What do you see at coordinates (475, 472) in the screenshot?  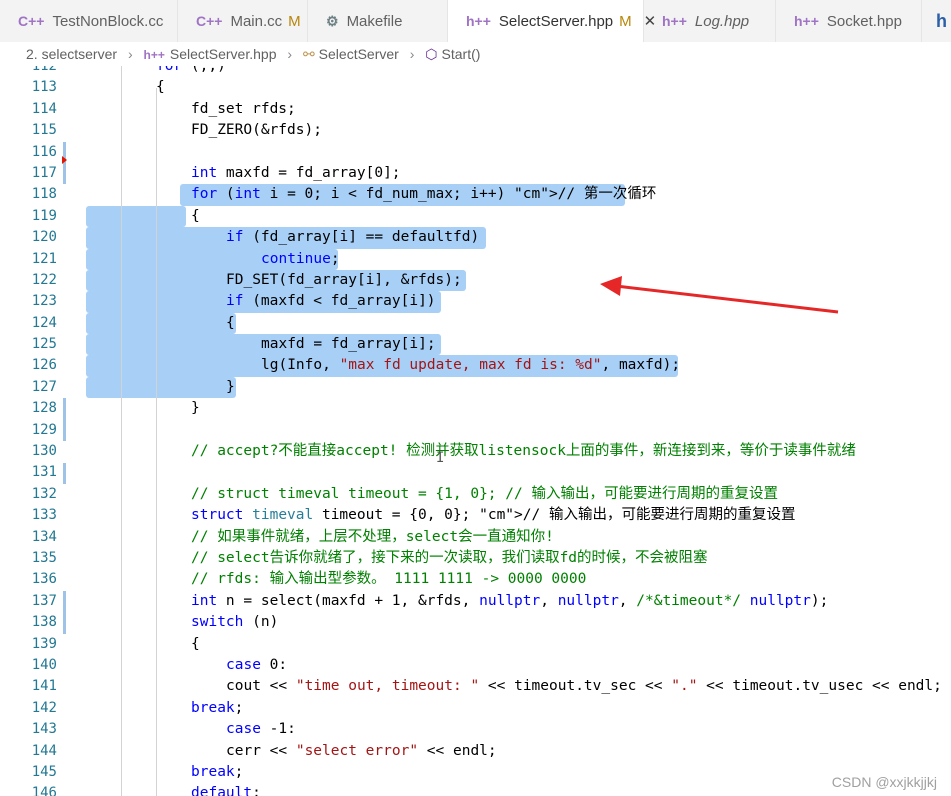 I see `code-line: 131` at bounding box center [475, 472].